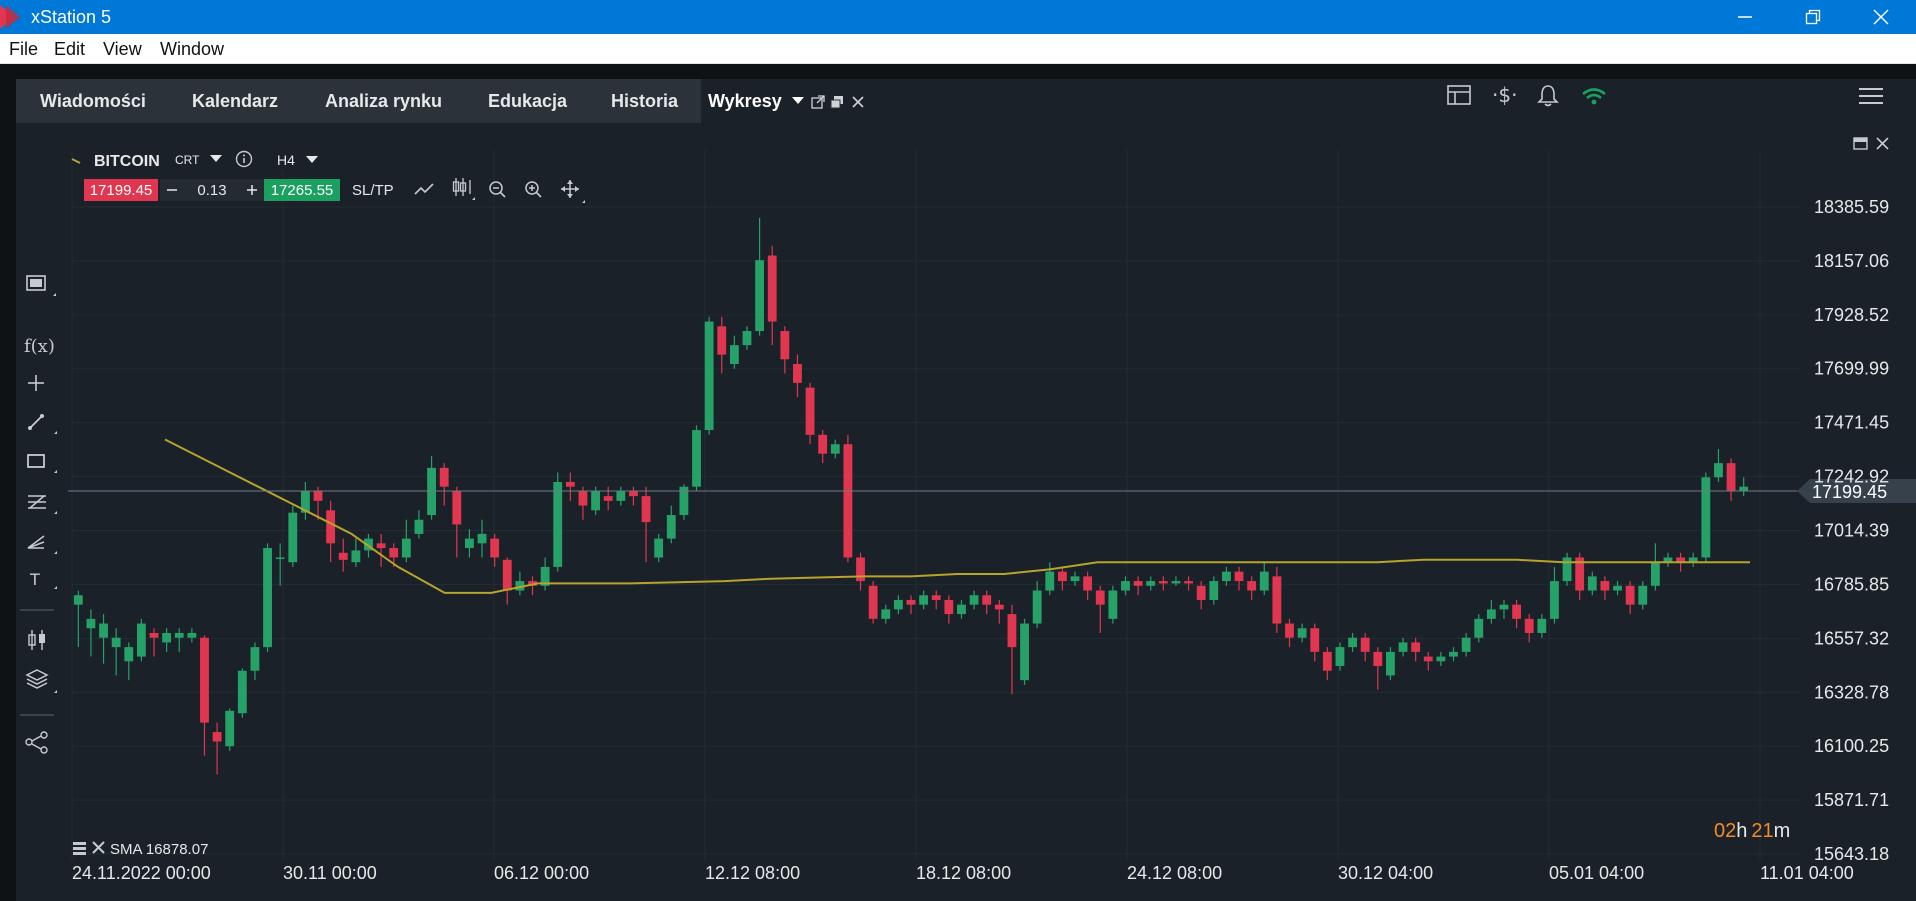  I want to click on restore-icon, so click(1813, 17).